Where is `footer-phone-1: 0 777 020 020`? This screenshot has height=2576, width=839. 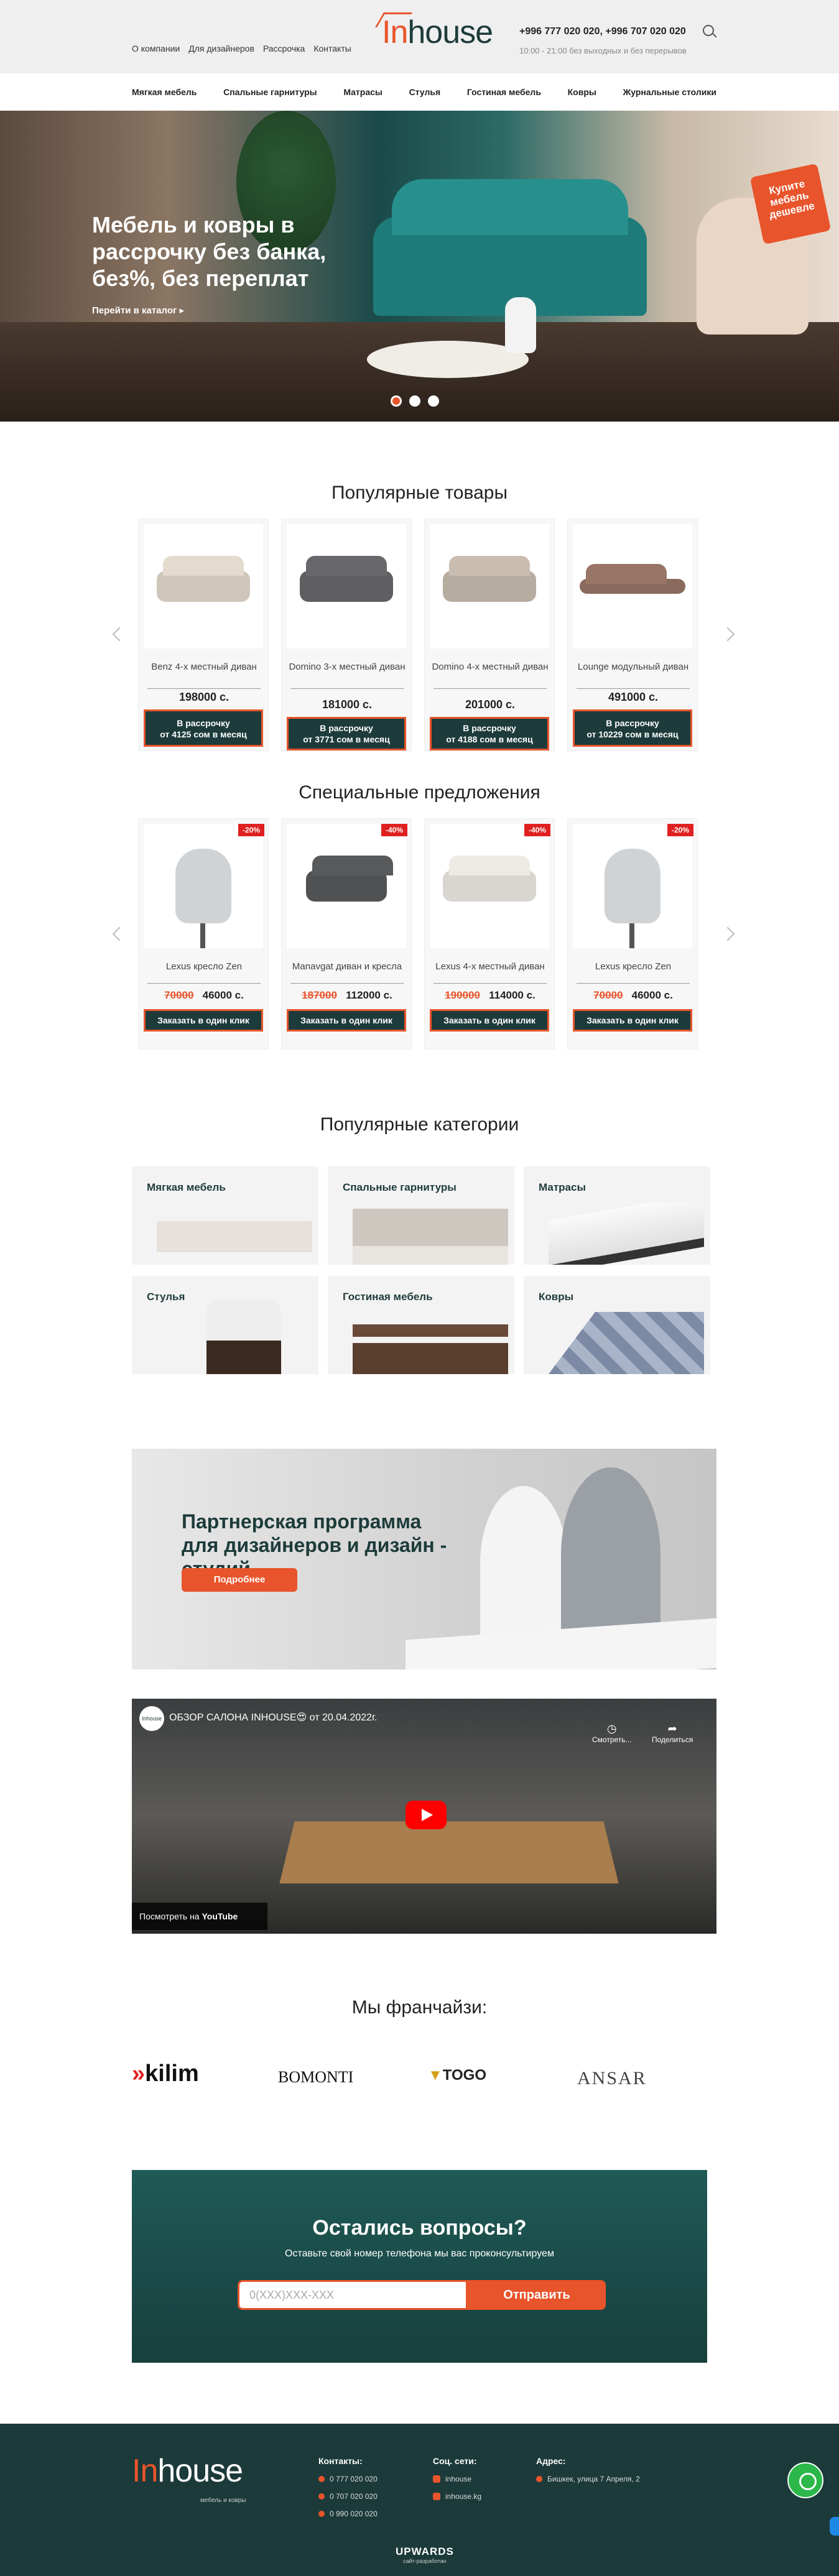
footer-phone-1: 0 777 020 020 is located at coordinates (348, 2479).